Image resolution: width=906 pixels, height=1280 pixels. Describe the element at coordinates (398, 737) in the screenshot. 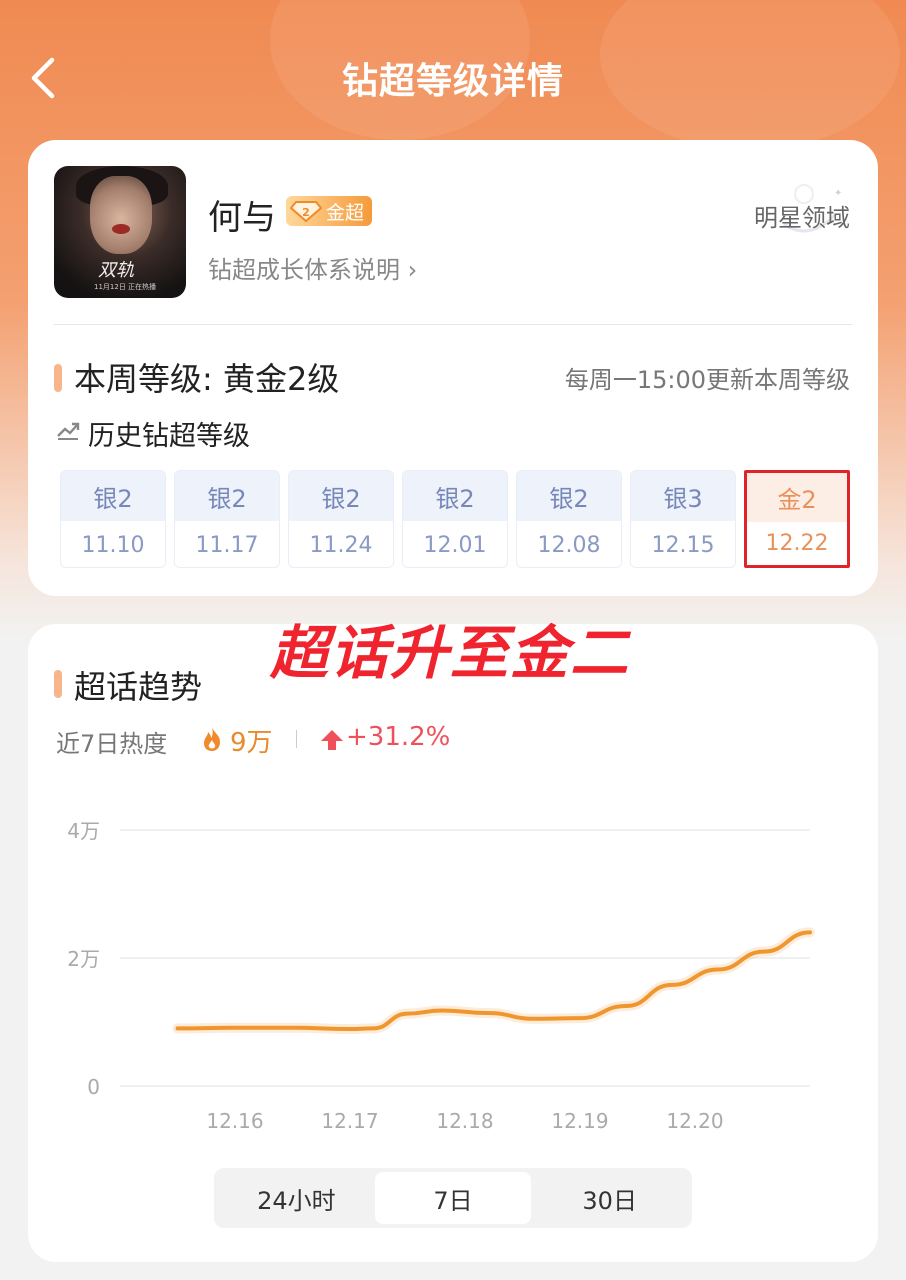

I see `change-value: +31.2%` at that location.